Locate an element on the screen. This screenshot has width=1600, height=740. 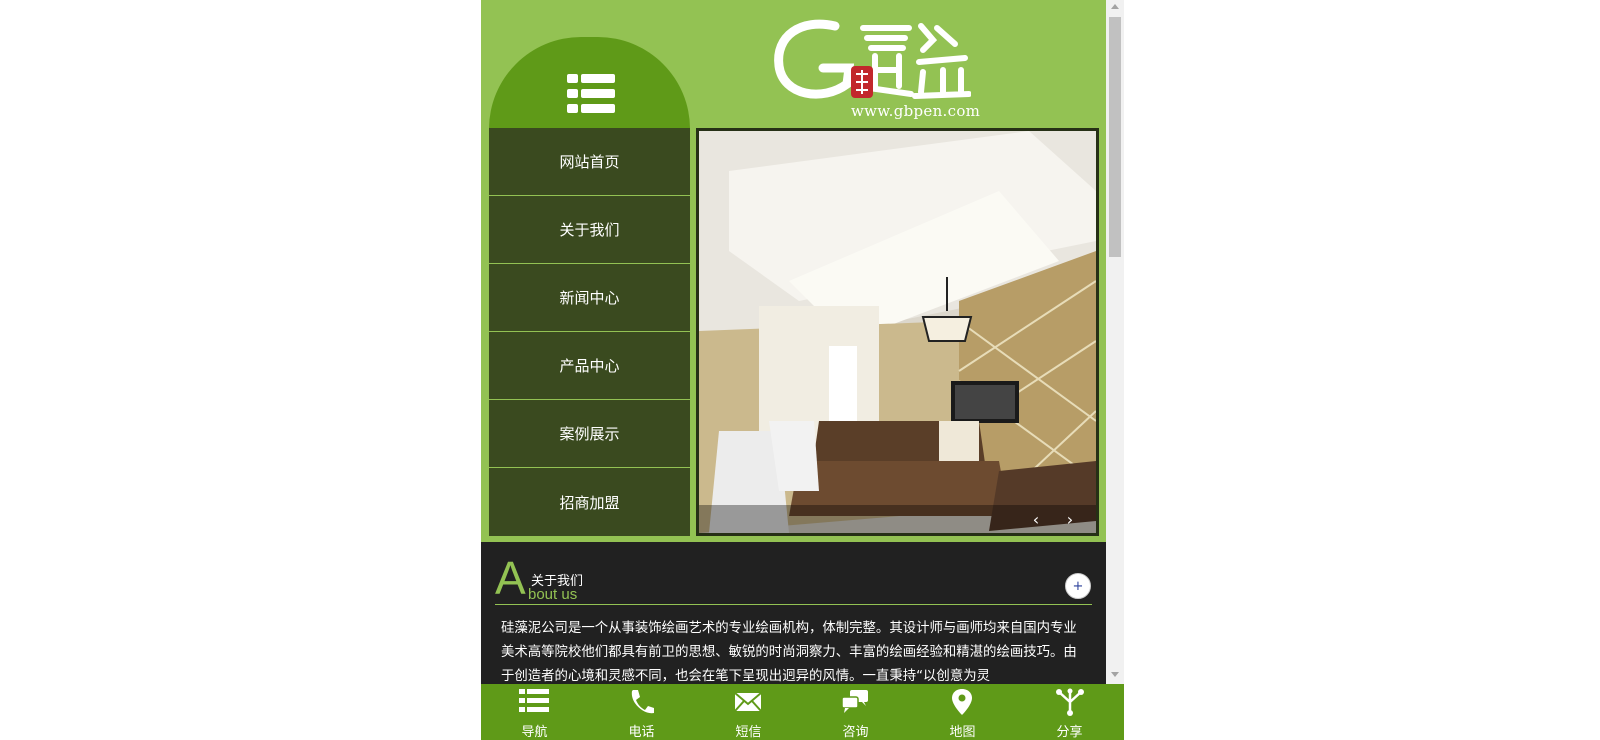
logo-mark is located at coordinates (873, 59).